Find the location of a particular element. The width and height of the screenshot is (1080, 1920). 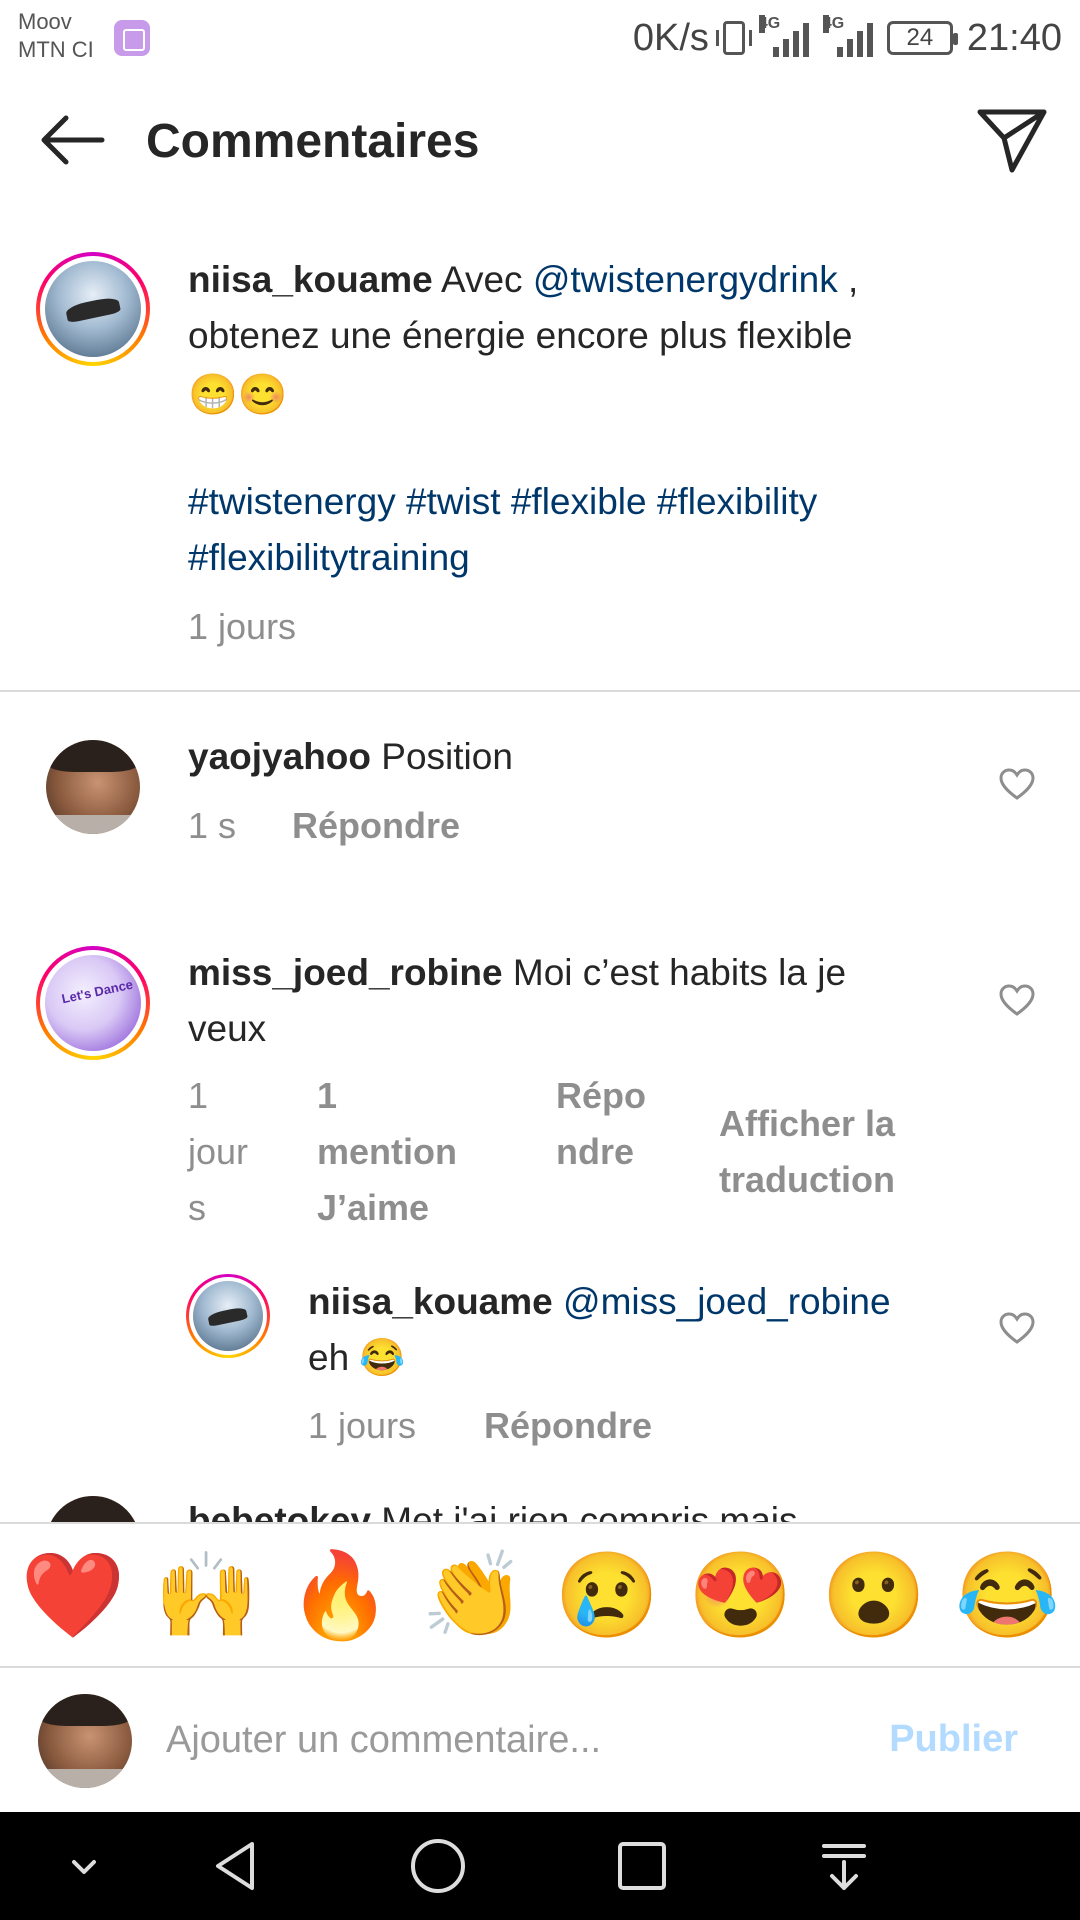

comment-input is located at coordinates (506, 1740).